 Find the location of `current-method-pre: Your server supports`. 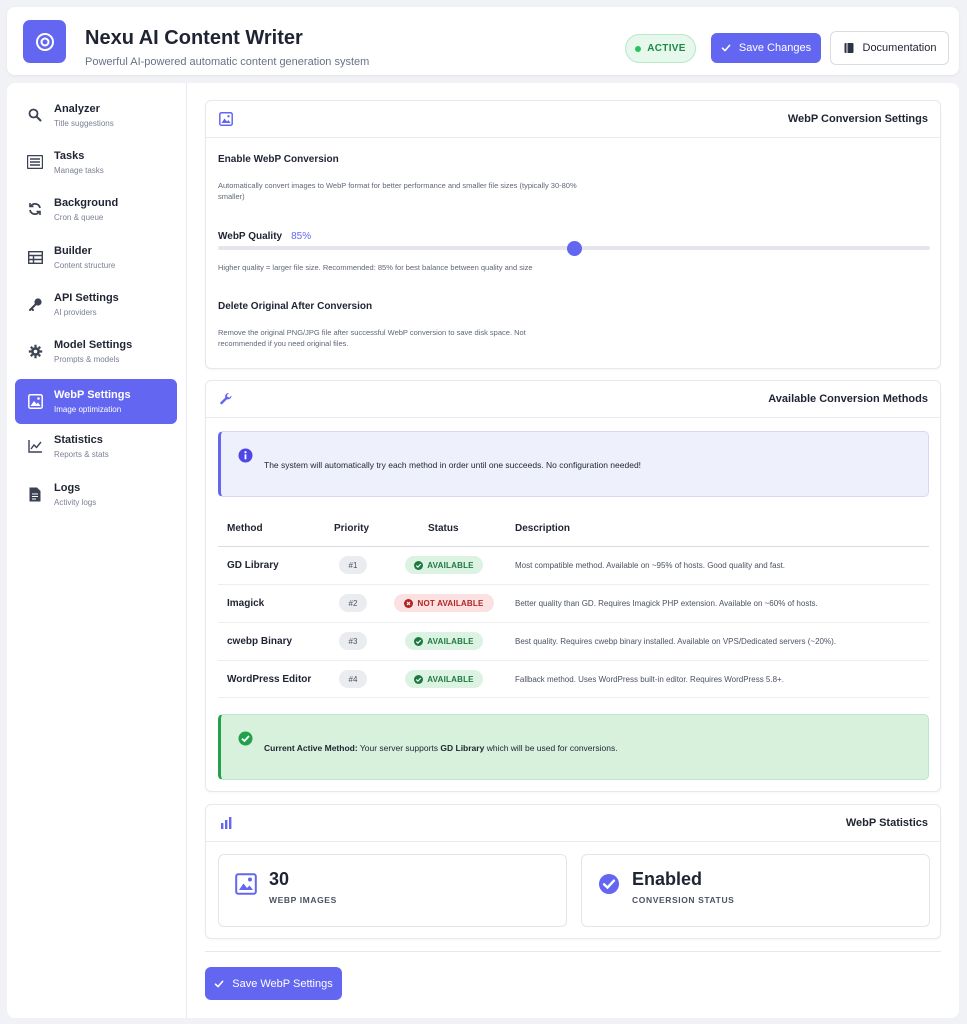

current-method-pre: Your server supports is located at coordinates (399, 748).